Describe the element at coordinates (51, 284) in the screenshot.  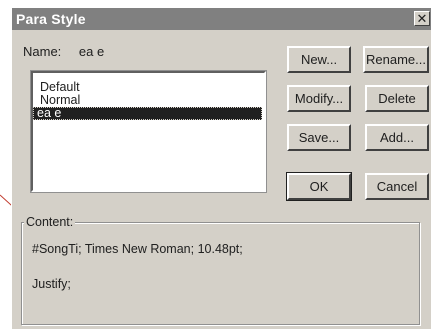
I see `content-alignment-line: Justify;` at that location.